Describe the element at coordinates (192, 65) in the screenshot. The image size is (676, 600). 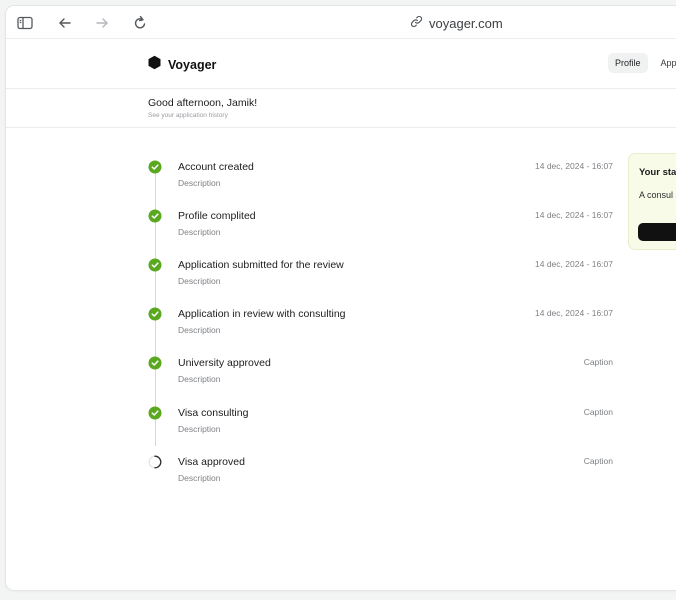
I see `brand-name: Voyager` at that location.